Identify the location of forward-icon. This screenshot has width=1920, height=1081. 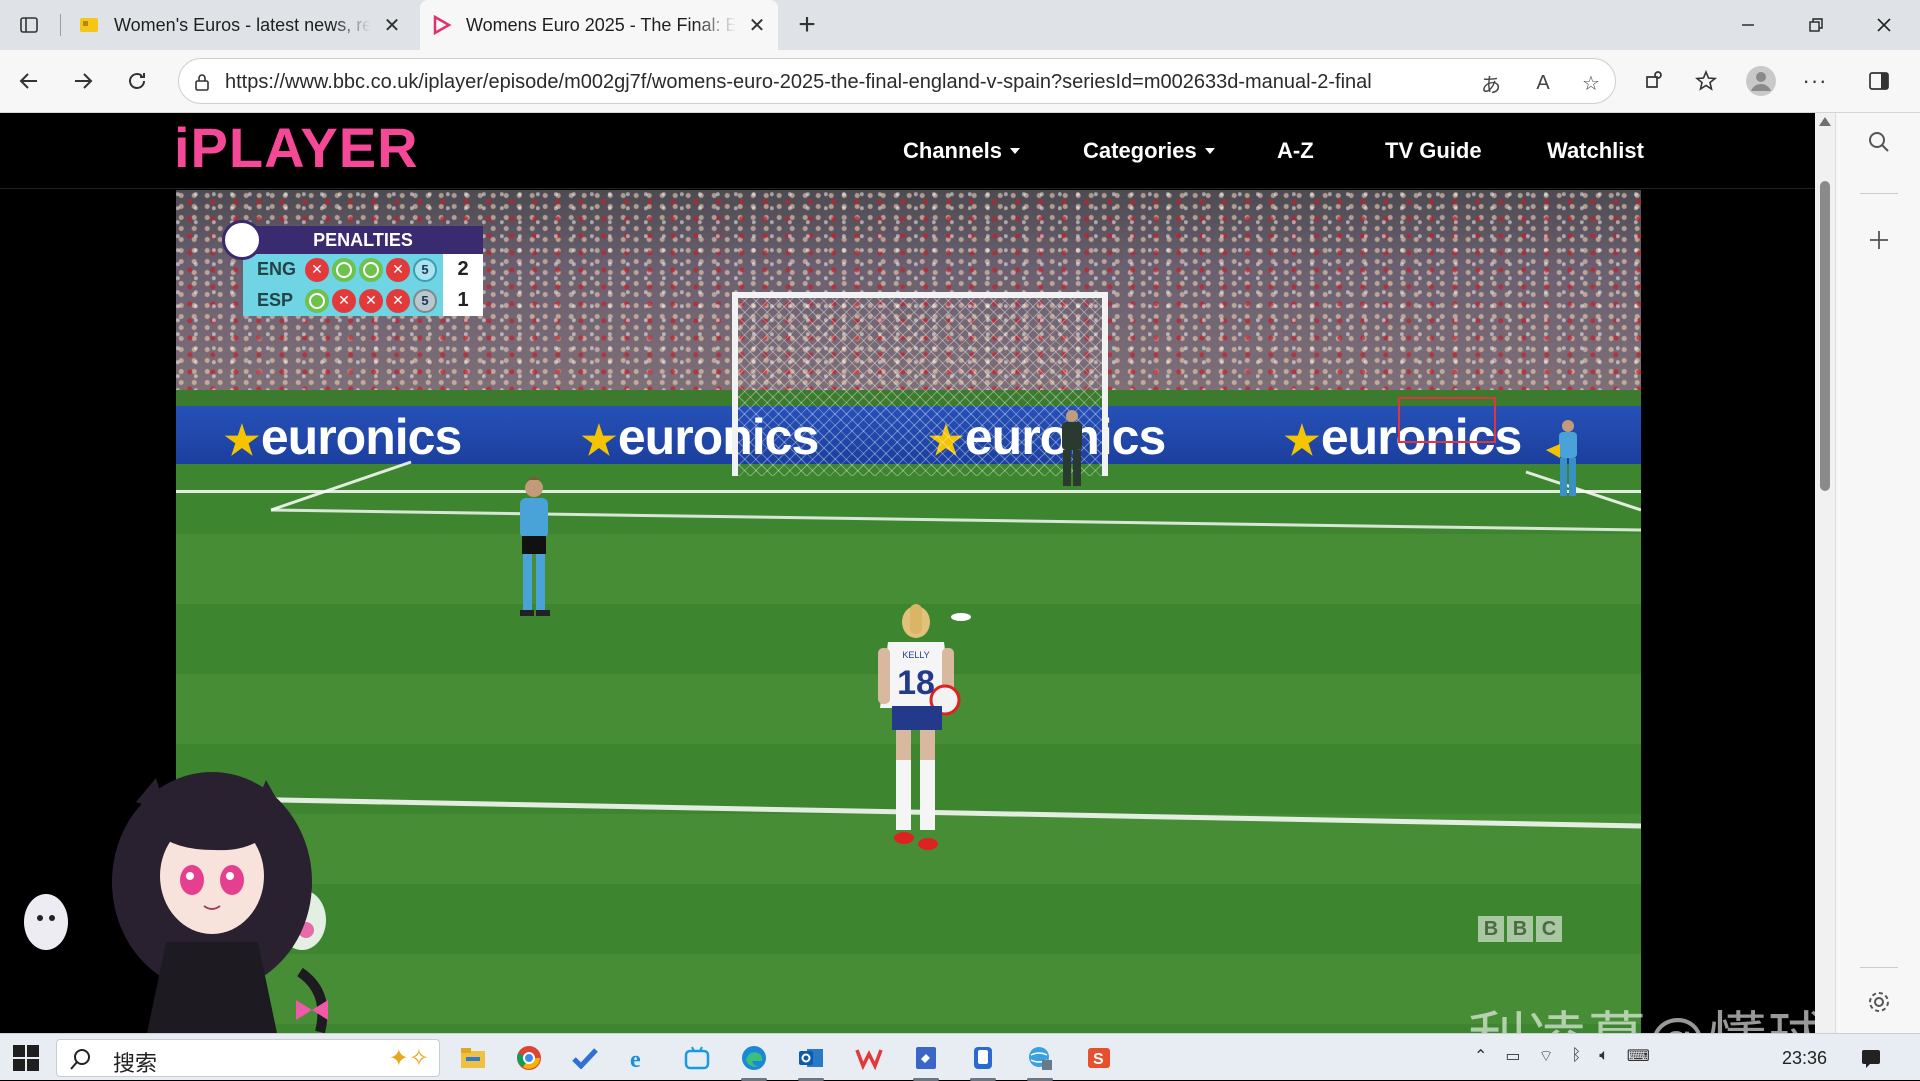
(83, 81).